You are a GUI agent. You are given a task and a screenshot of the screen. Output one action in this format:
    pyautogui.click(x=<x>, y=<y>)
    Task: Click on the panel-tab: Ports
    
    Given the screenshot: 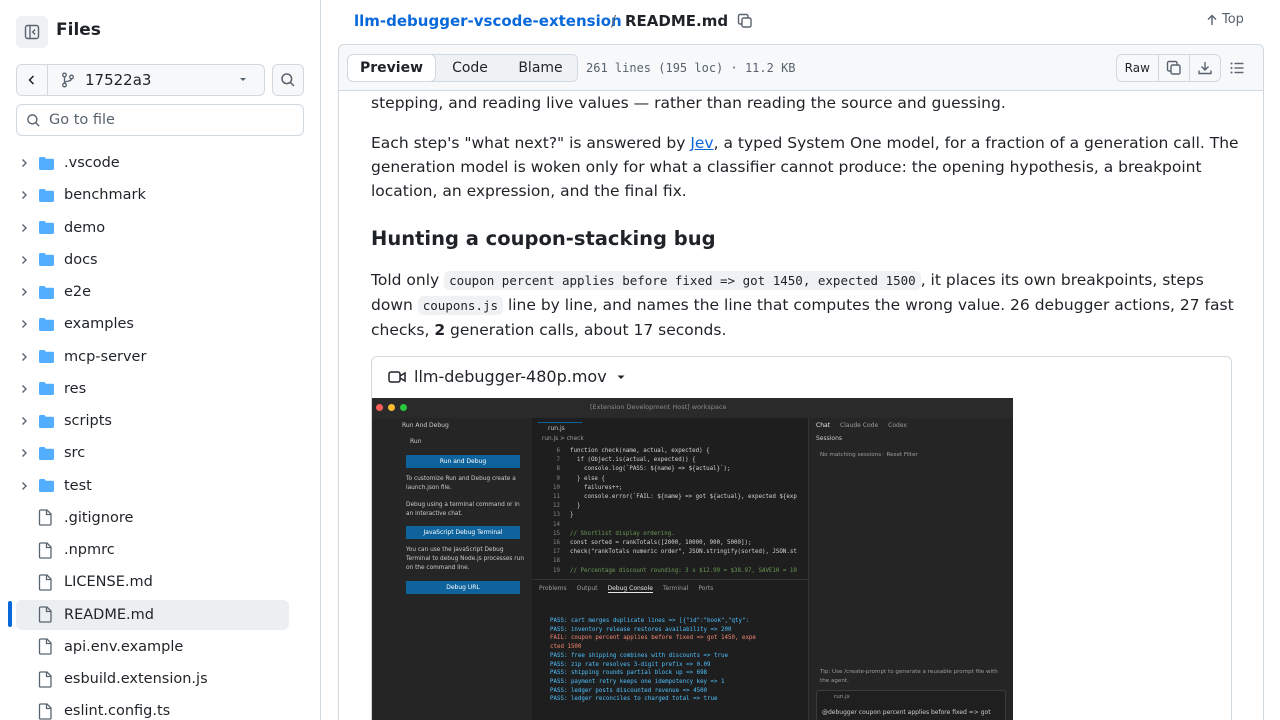 What is the action you would take?
    pyautogui.click(x=705, y=589)
    